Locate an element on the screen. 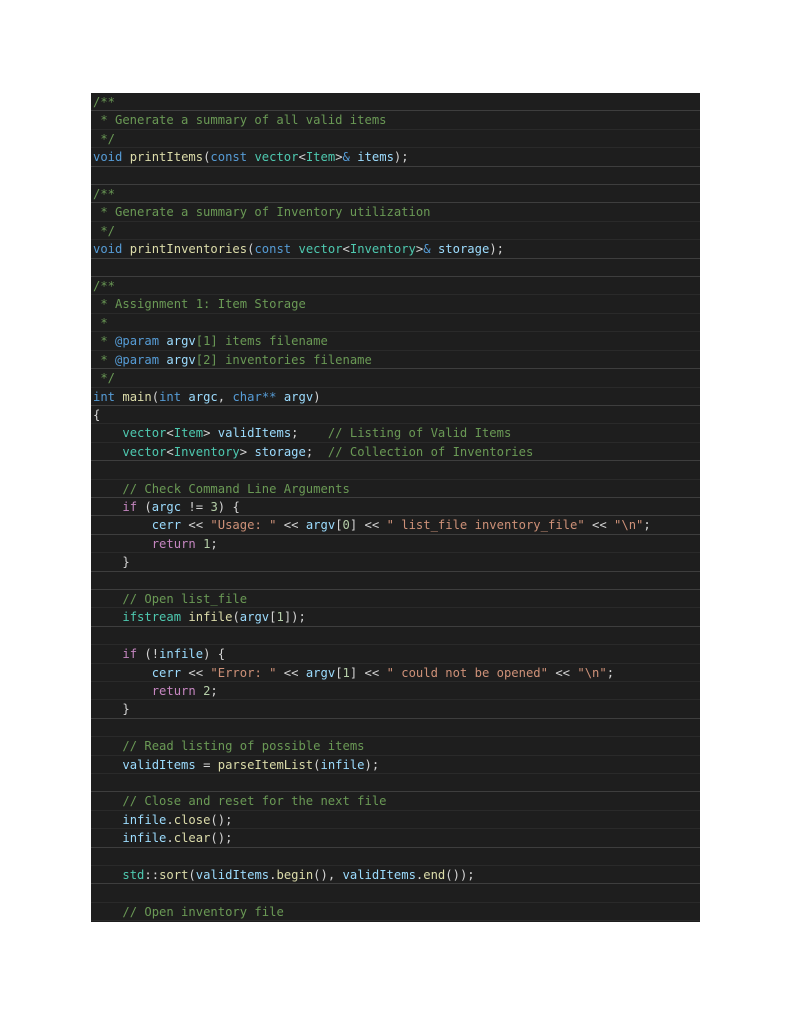 The image size is (791, 1024). number-token: 1 is located at coordinates (346, 672).